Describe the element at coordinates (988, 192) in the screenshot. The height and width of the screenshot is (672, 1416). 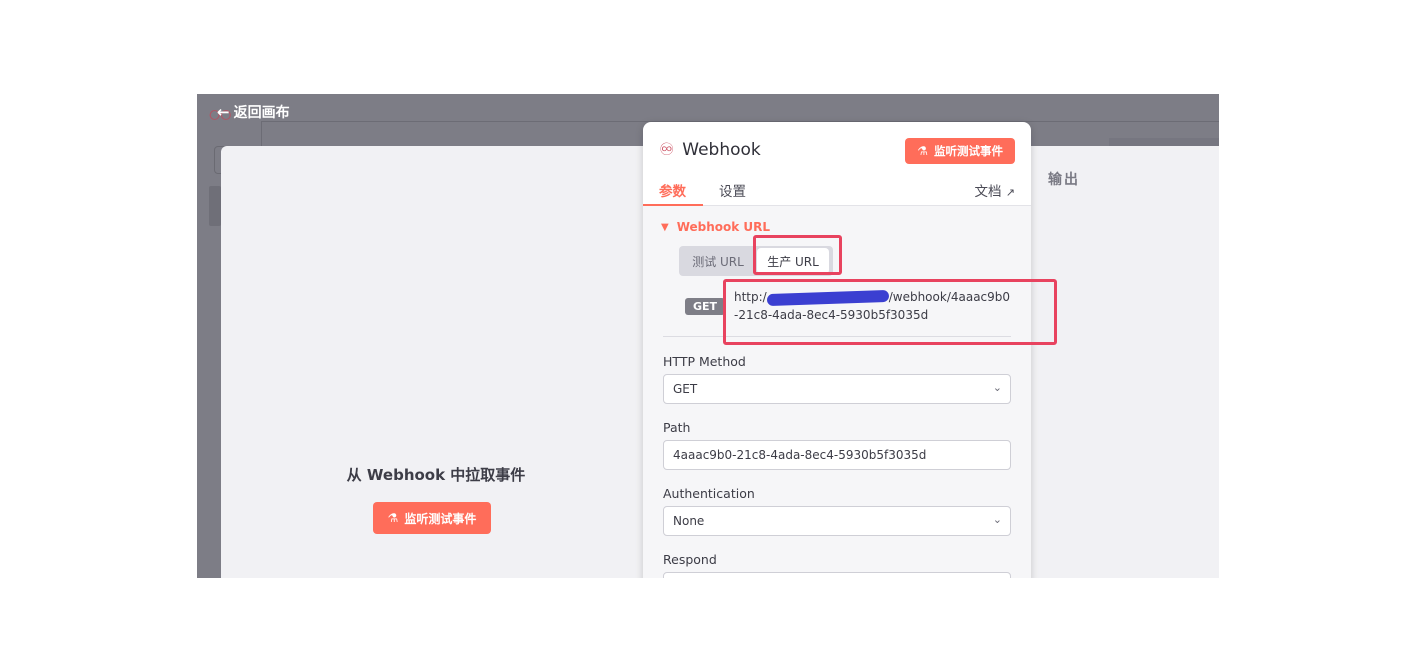
I see `docs-label: 文档` at that location.